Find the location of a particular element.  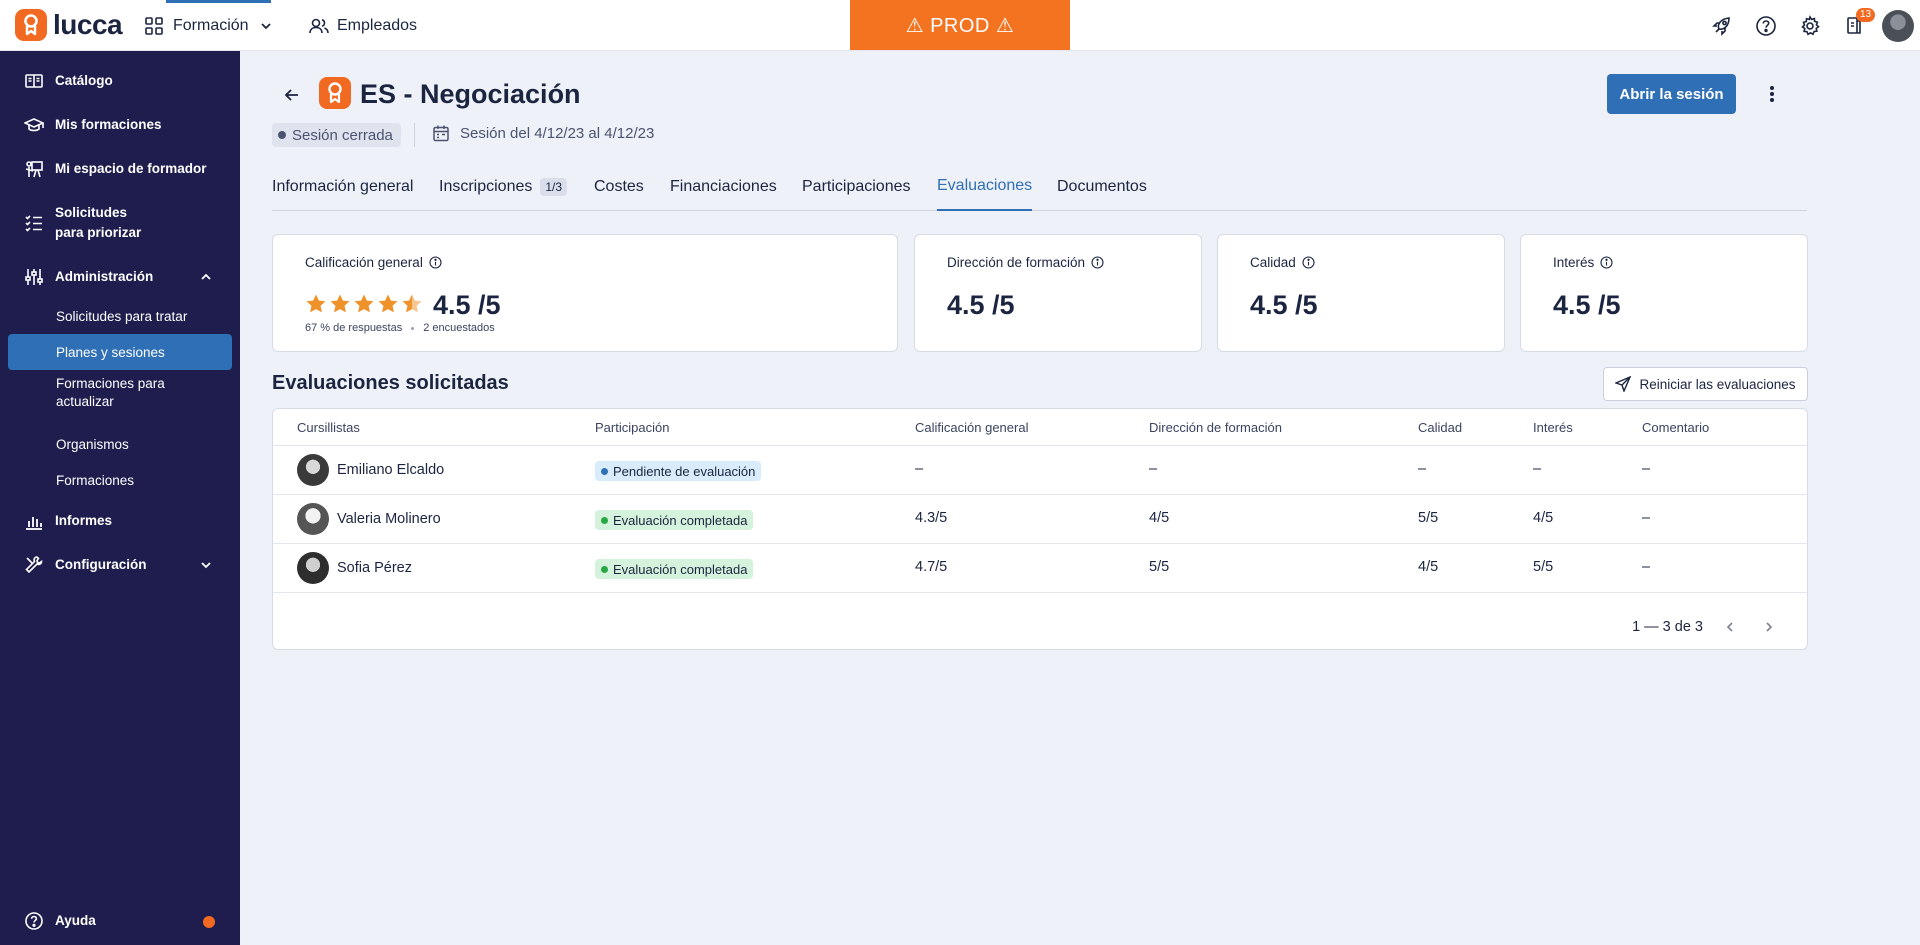

star-rating is located at coordinates (365, 304).